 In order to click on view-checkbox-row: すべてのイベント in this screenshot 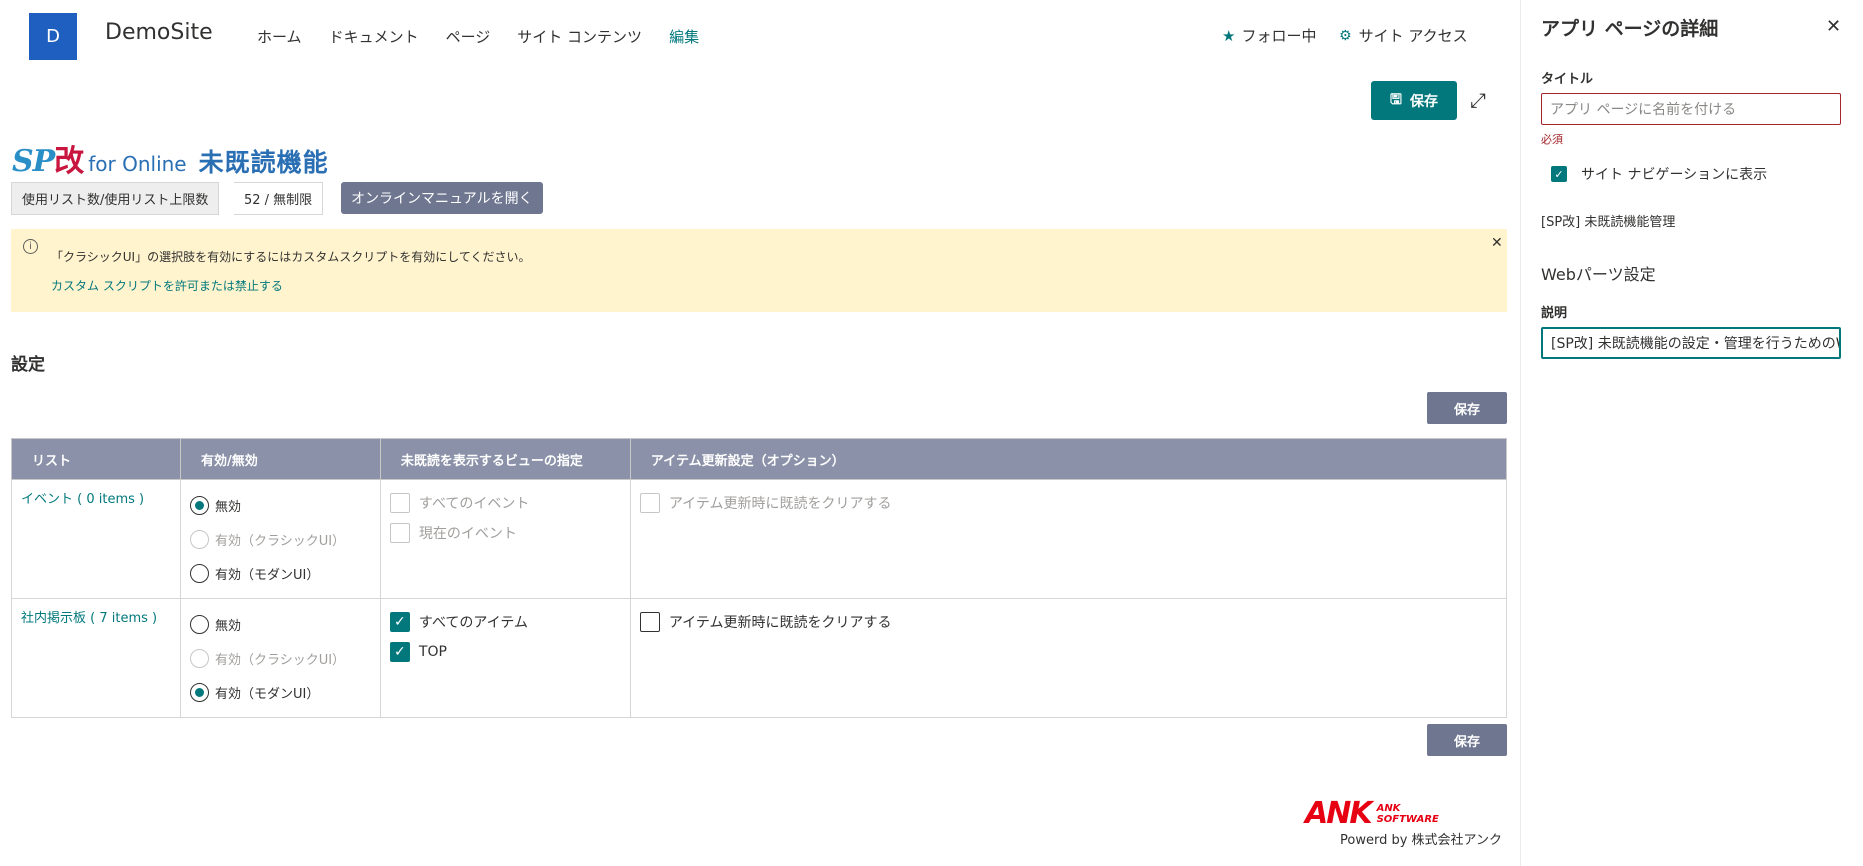, I will do `click(505, 503)`.